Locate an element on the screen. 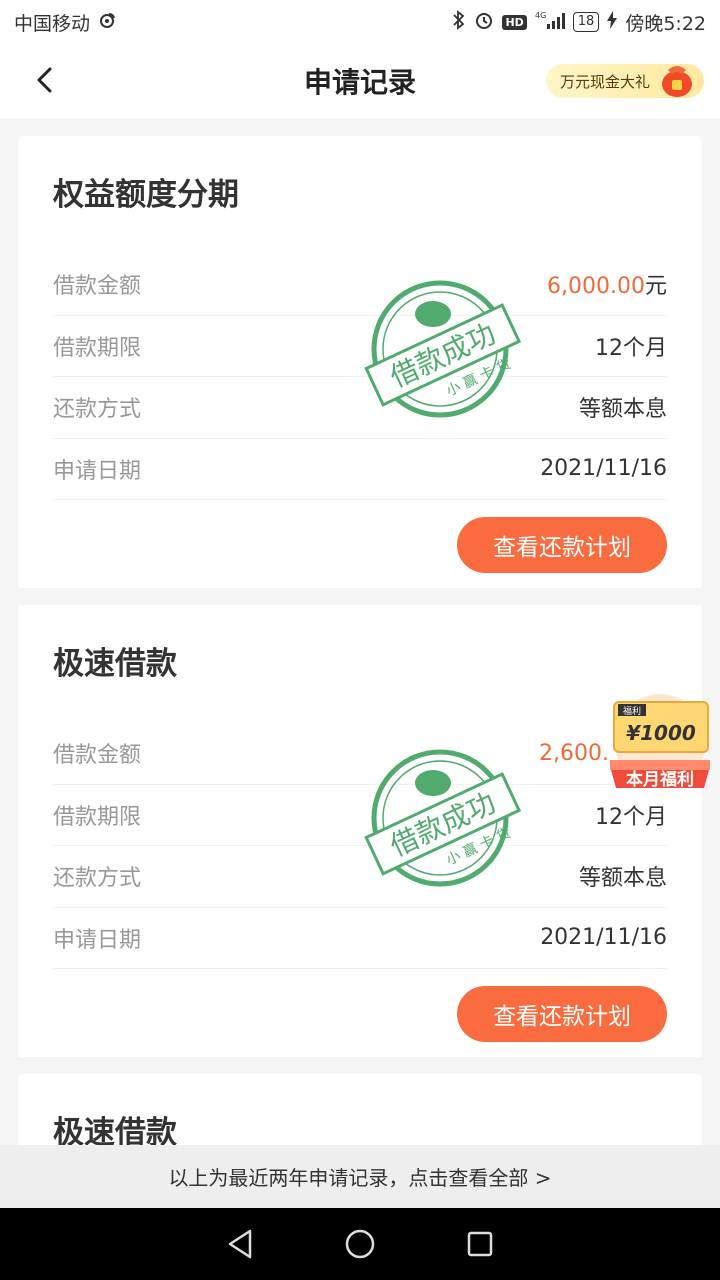 This screenshot has height=1280, width=720. battery-icon: 18 is located at coordinates (586, 22).